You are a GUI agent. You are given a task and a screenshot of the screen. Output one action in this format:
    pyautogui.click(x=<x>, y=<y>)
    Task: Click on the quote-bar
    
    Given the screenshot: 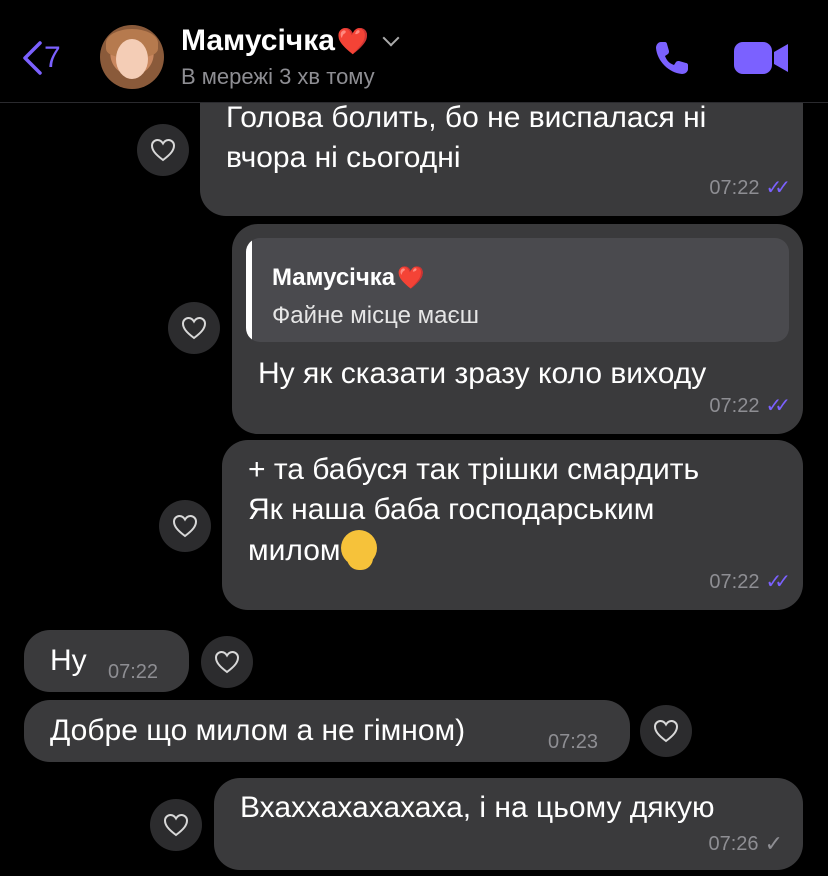 What is the action you would take?
    pyautogui.click(x=249, y=290)
    